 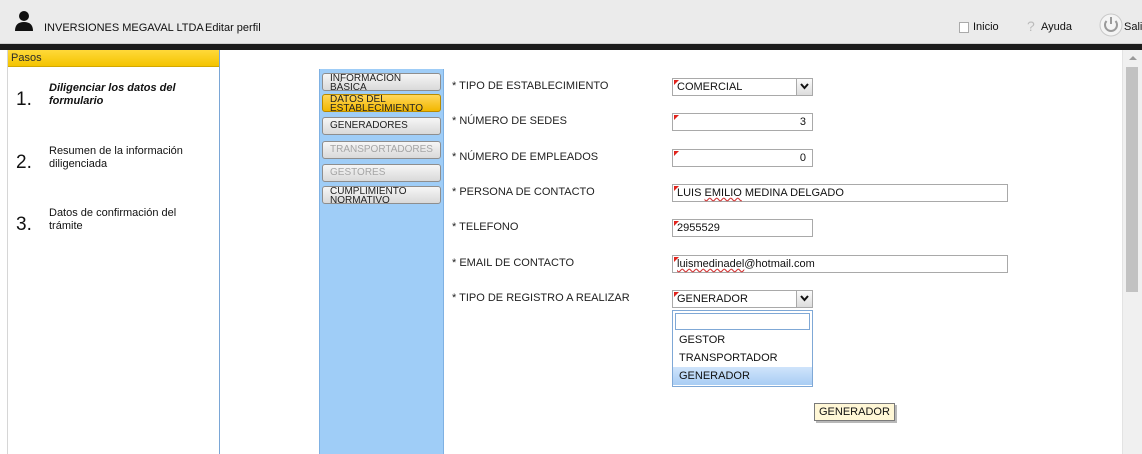 What do you see at coordinates (854, 412) in the screenshot?
I see `option-tooltip: GENERADOR` at bounding box center [854, 412].